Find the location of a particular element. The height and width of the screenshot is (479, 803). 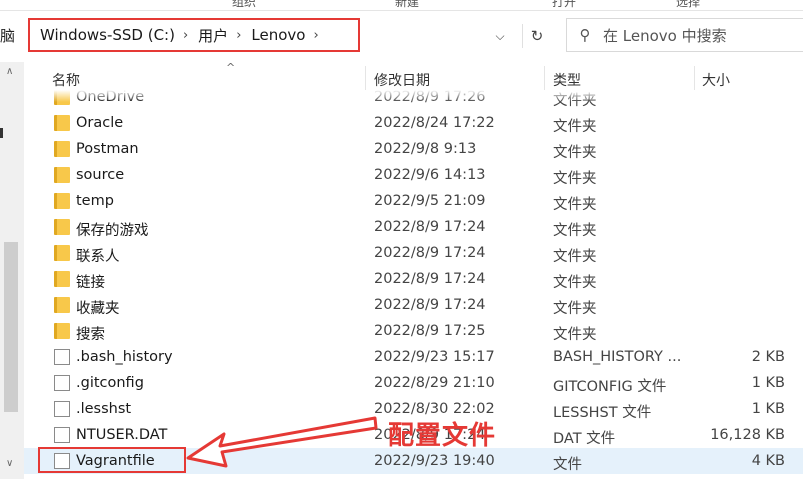

scroll-down-icon: ∨ is located at coordinates (9, 463).